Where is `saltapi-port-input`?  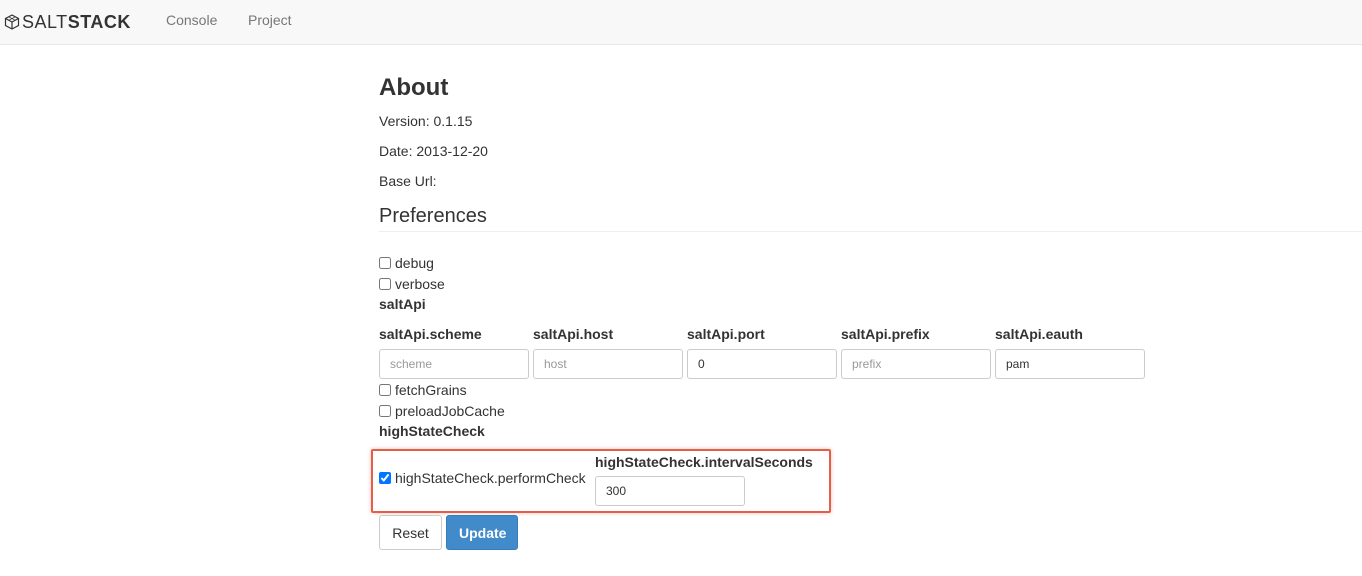 saltapi-port-input is located at coordinates (762, 364).